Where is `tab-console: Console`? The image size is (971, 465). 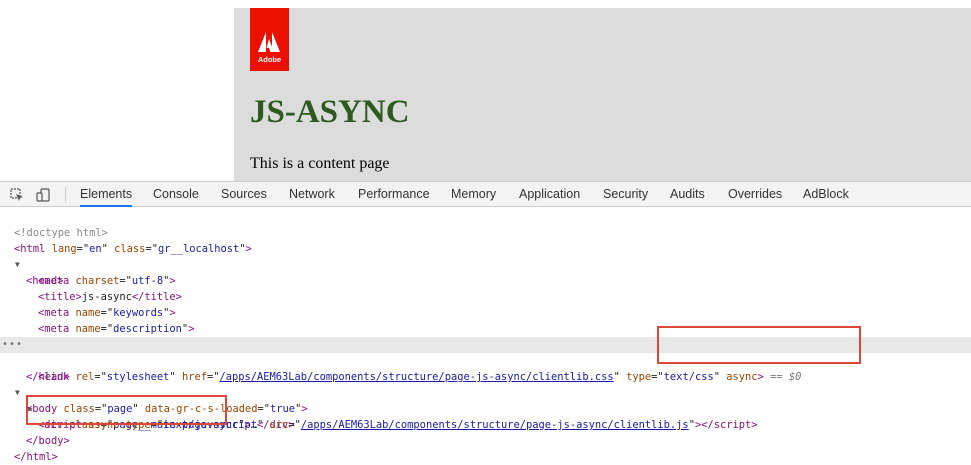
tab-console: Console is located at coordinates (176, 194).